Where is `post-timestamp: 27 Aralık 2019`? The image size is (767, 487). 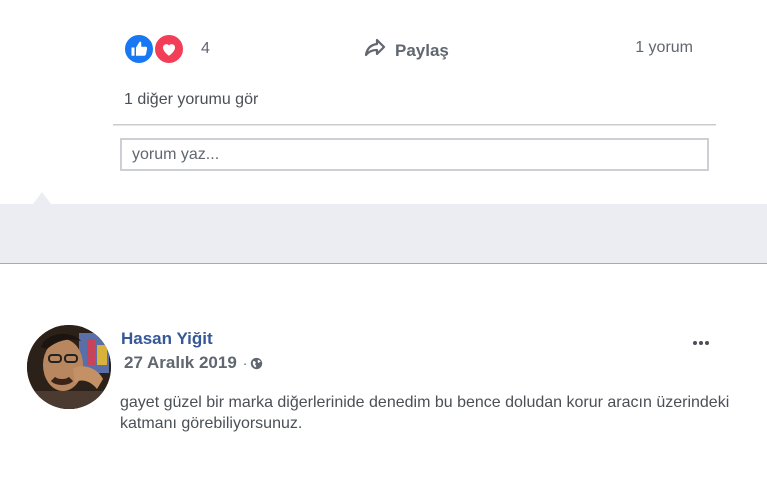
post-timestamp: 27 Aralık 2019 is located at coordinates (180, 363).